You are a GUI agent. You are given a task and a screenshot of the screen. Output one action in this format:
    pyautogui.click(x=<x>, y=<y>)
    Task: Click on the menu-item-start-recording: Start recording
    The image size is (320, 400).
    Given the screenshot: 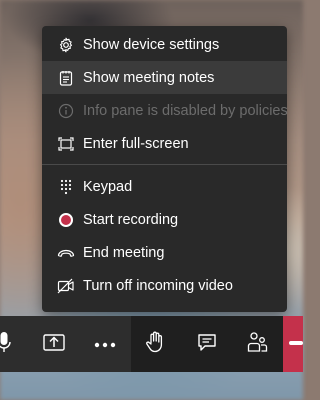 What is the action you would take?
    pyautogui.click(x=164, y=219)
    